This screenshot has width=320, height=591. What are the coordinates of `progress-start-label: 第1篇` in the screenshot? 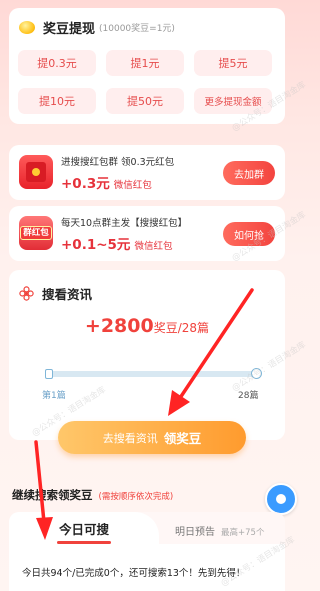 It's located at (54, 396).